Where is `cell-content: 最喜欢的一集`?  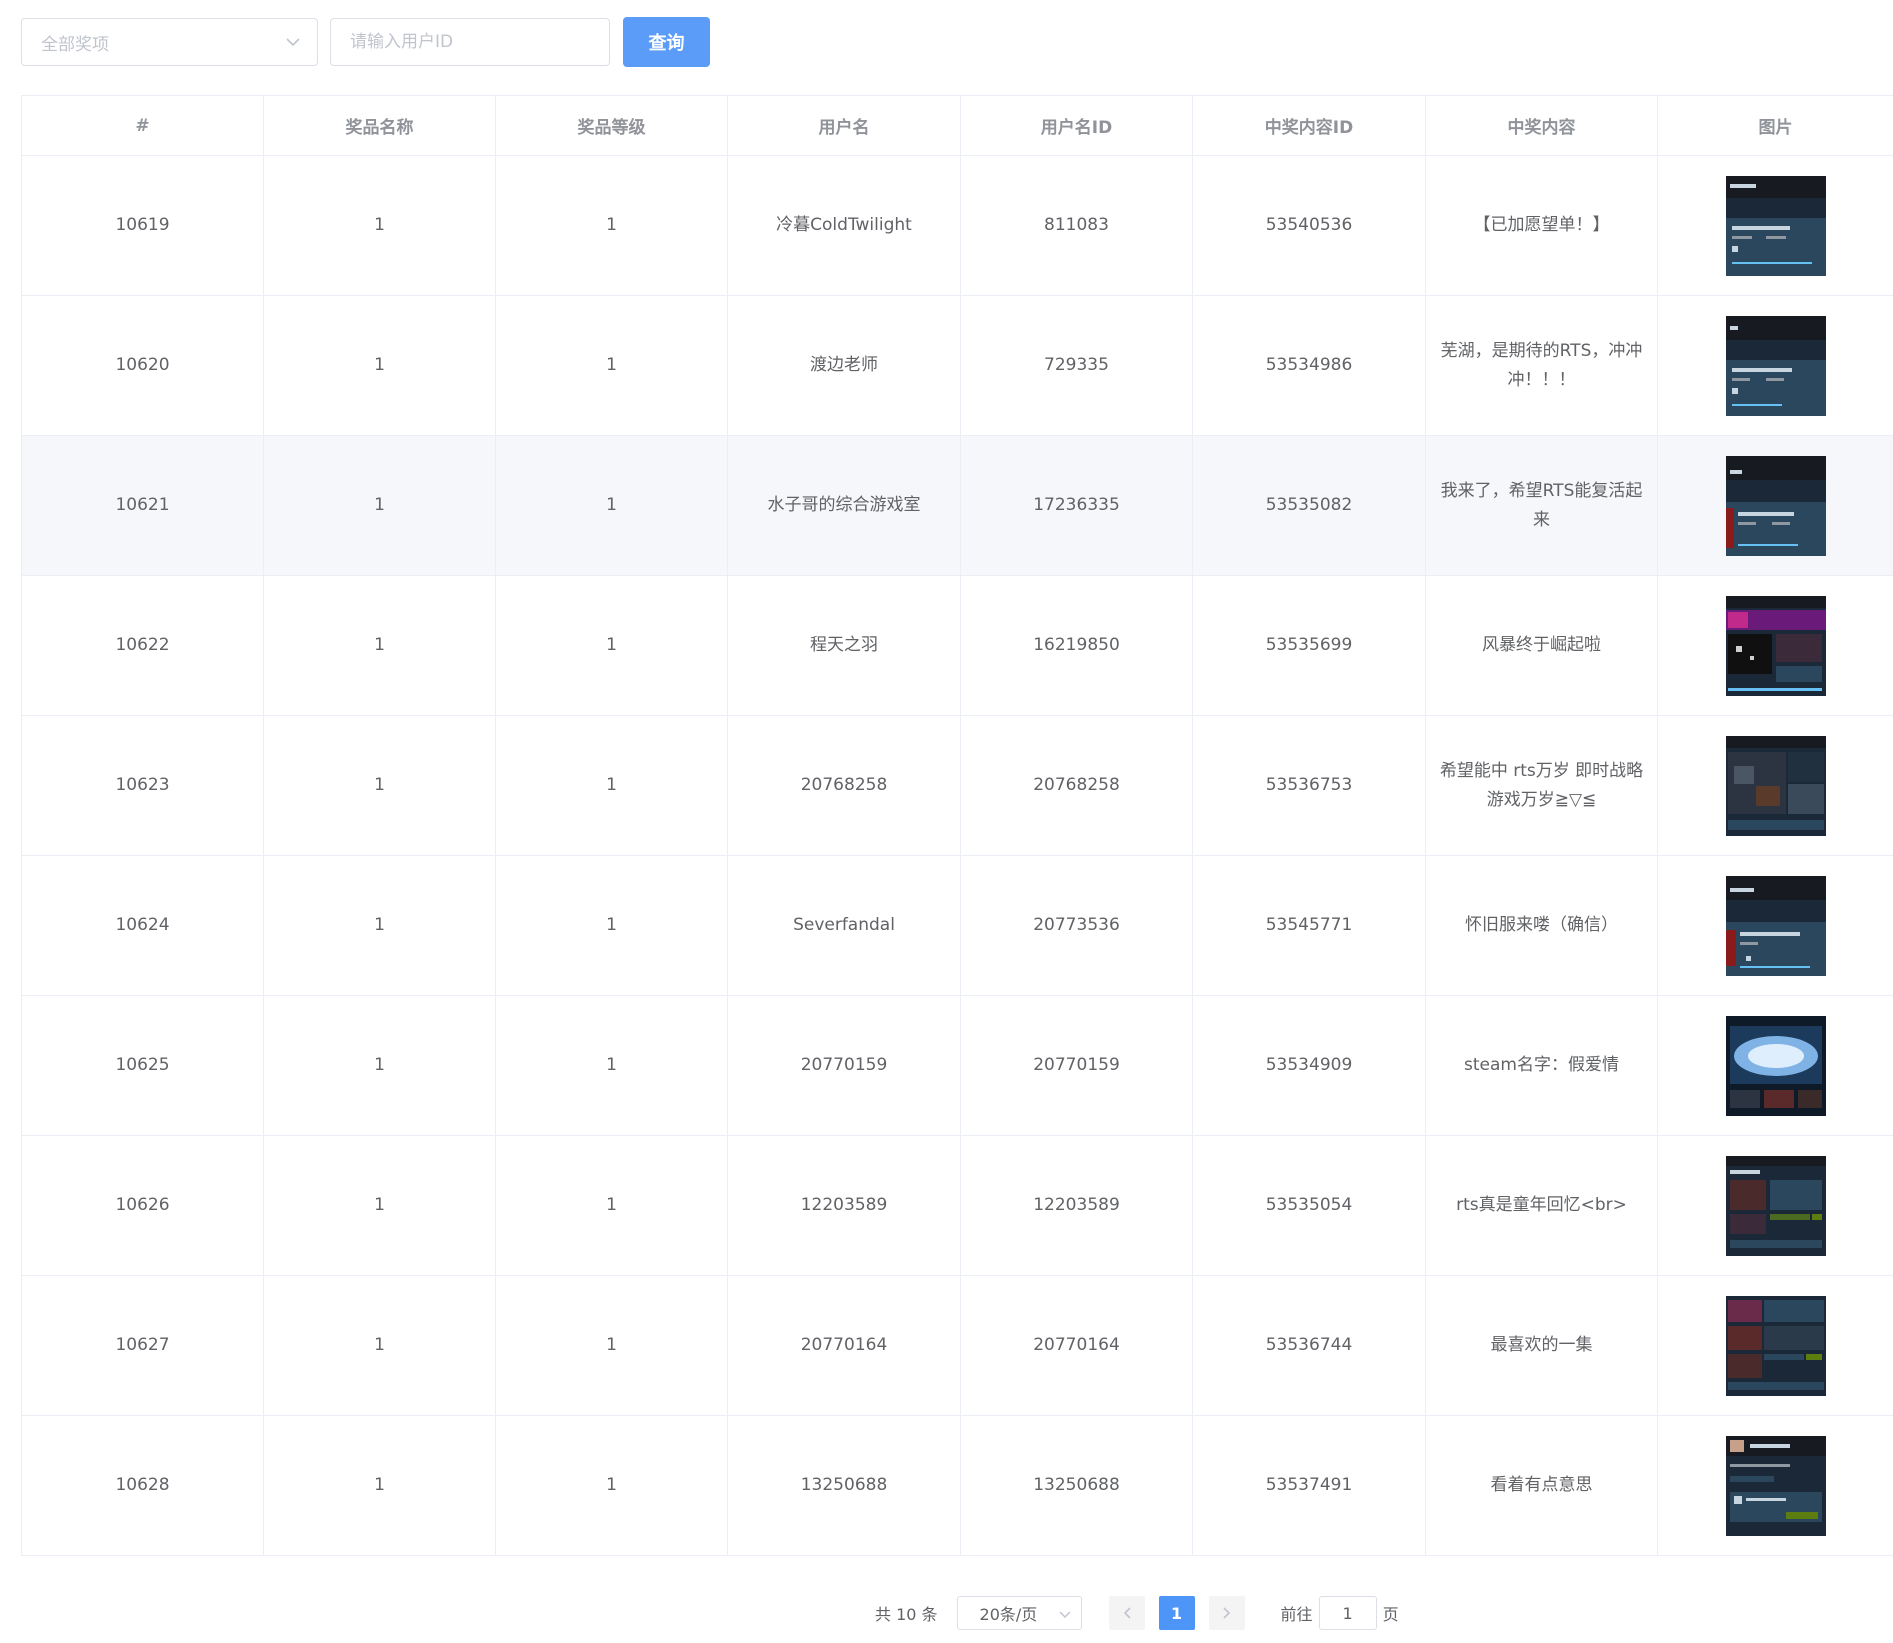 cell-content: 最喜欢的一集 is located at coordinates (1541, 1345).